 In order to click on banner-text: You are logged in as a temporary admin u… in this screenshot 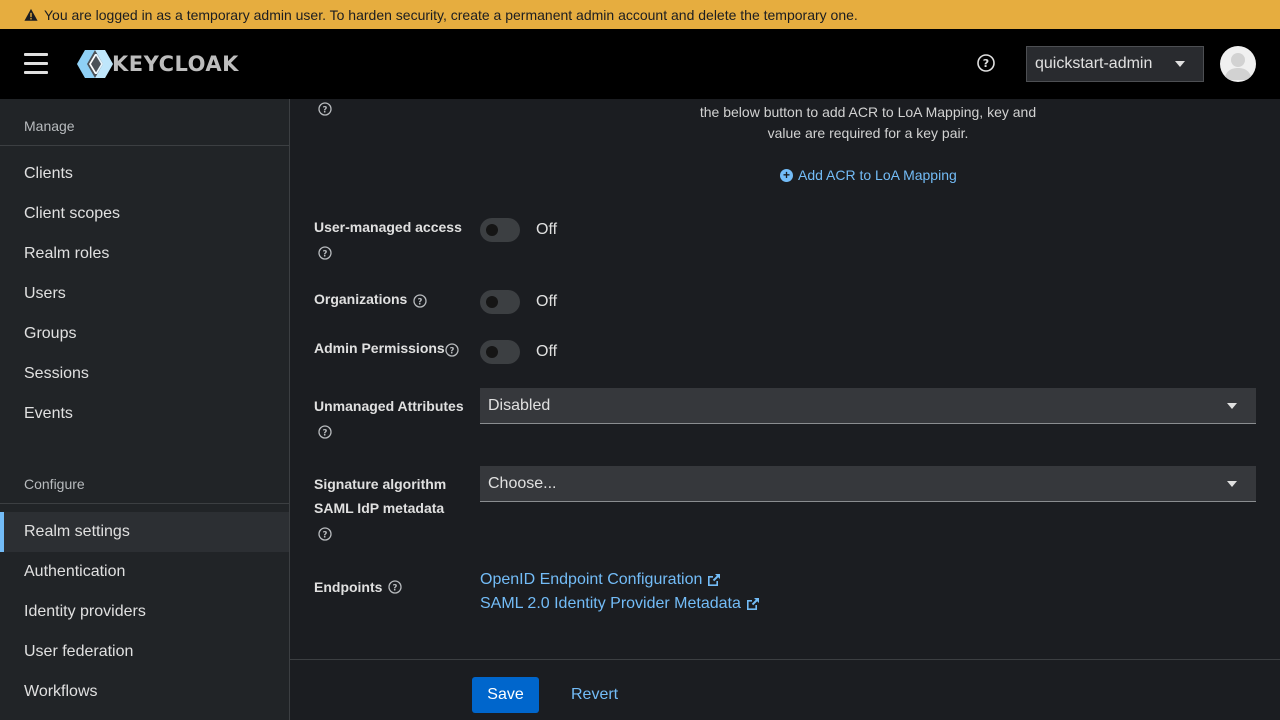, I will do `click(451, 14)`.